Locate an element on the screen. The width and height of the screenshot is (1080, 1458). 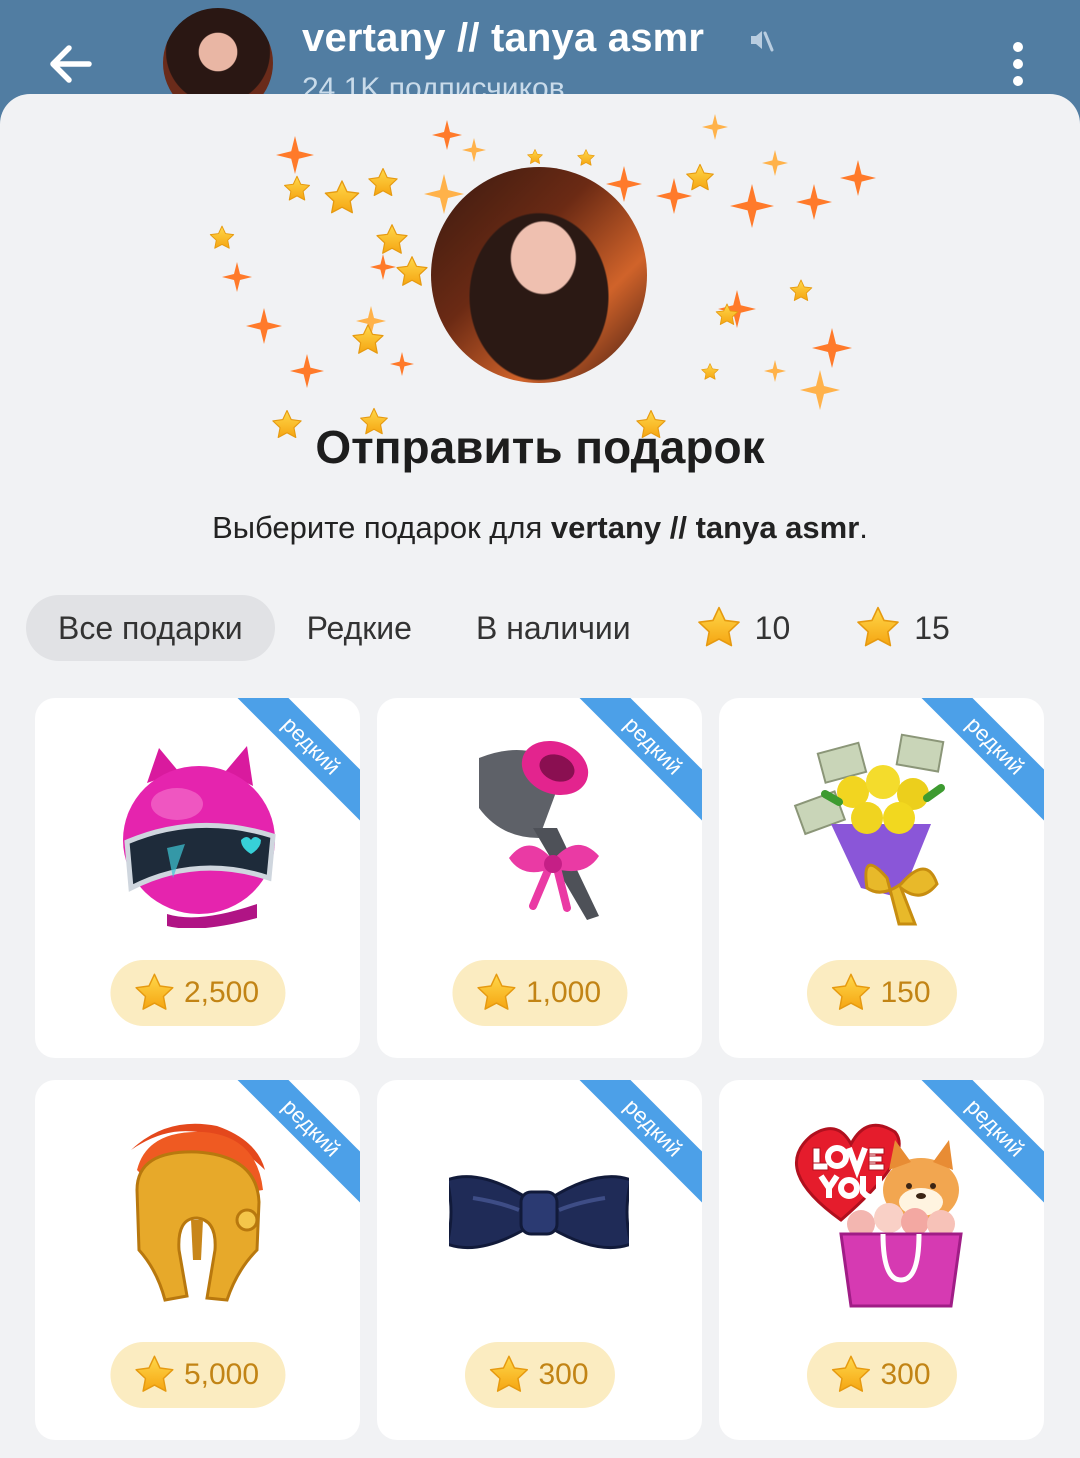
sheet-title: Отправить подарок is located at coordinates (540, 447).